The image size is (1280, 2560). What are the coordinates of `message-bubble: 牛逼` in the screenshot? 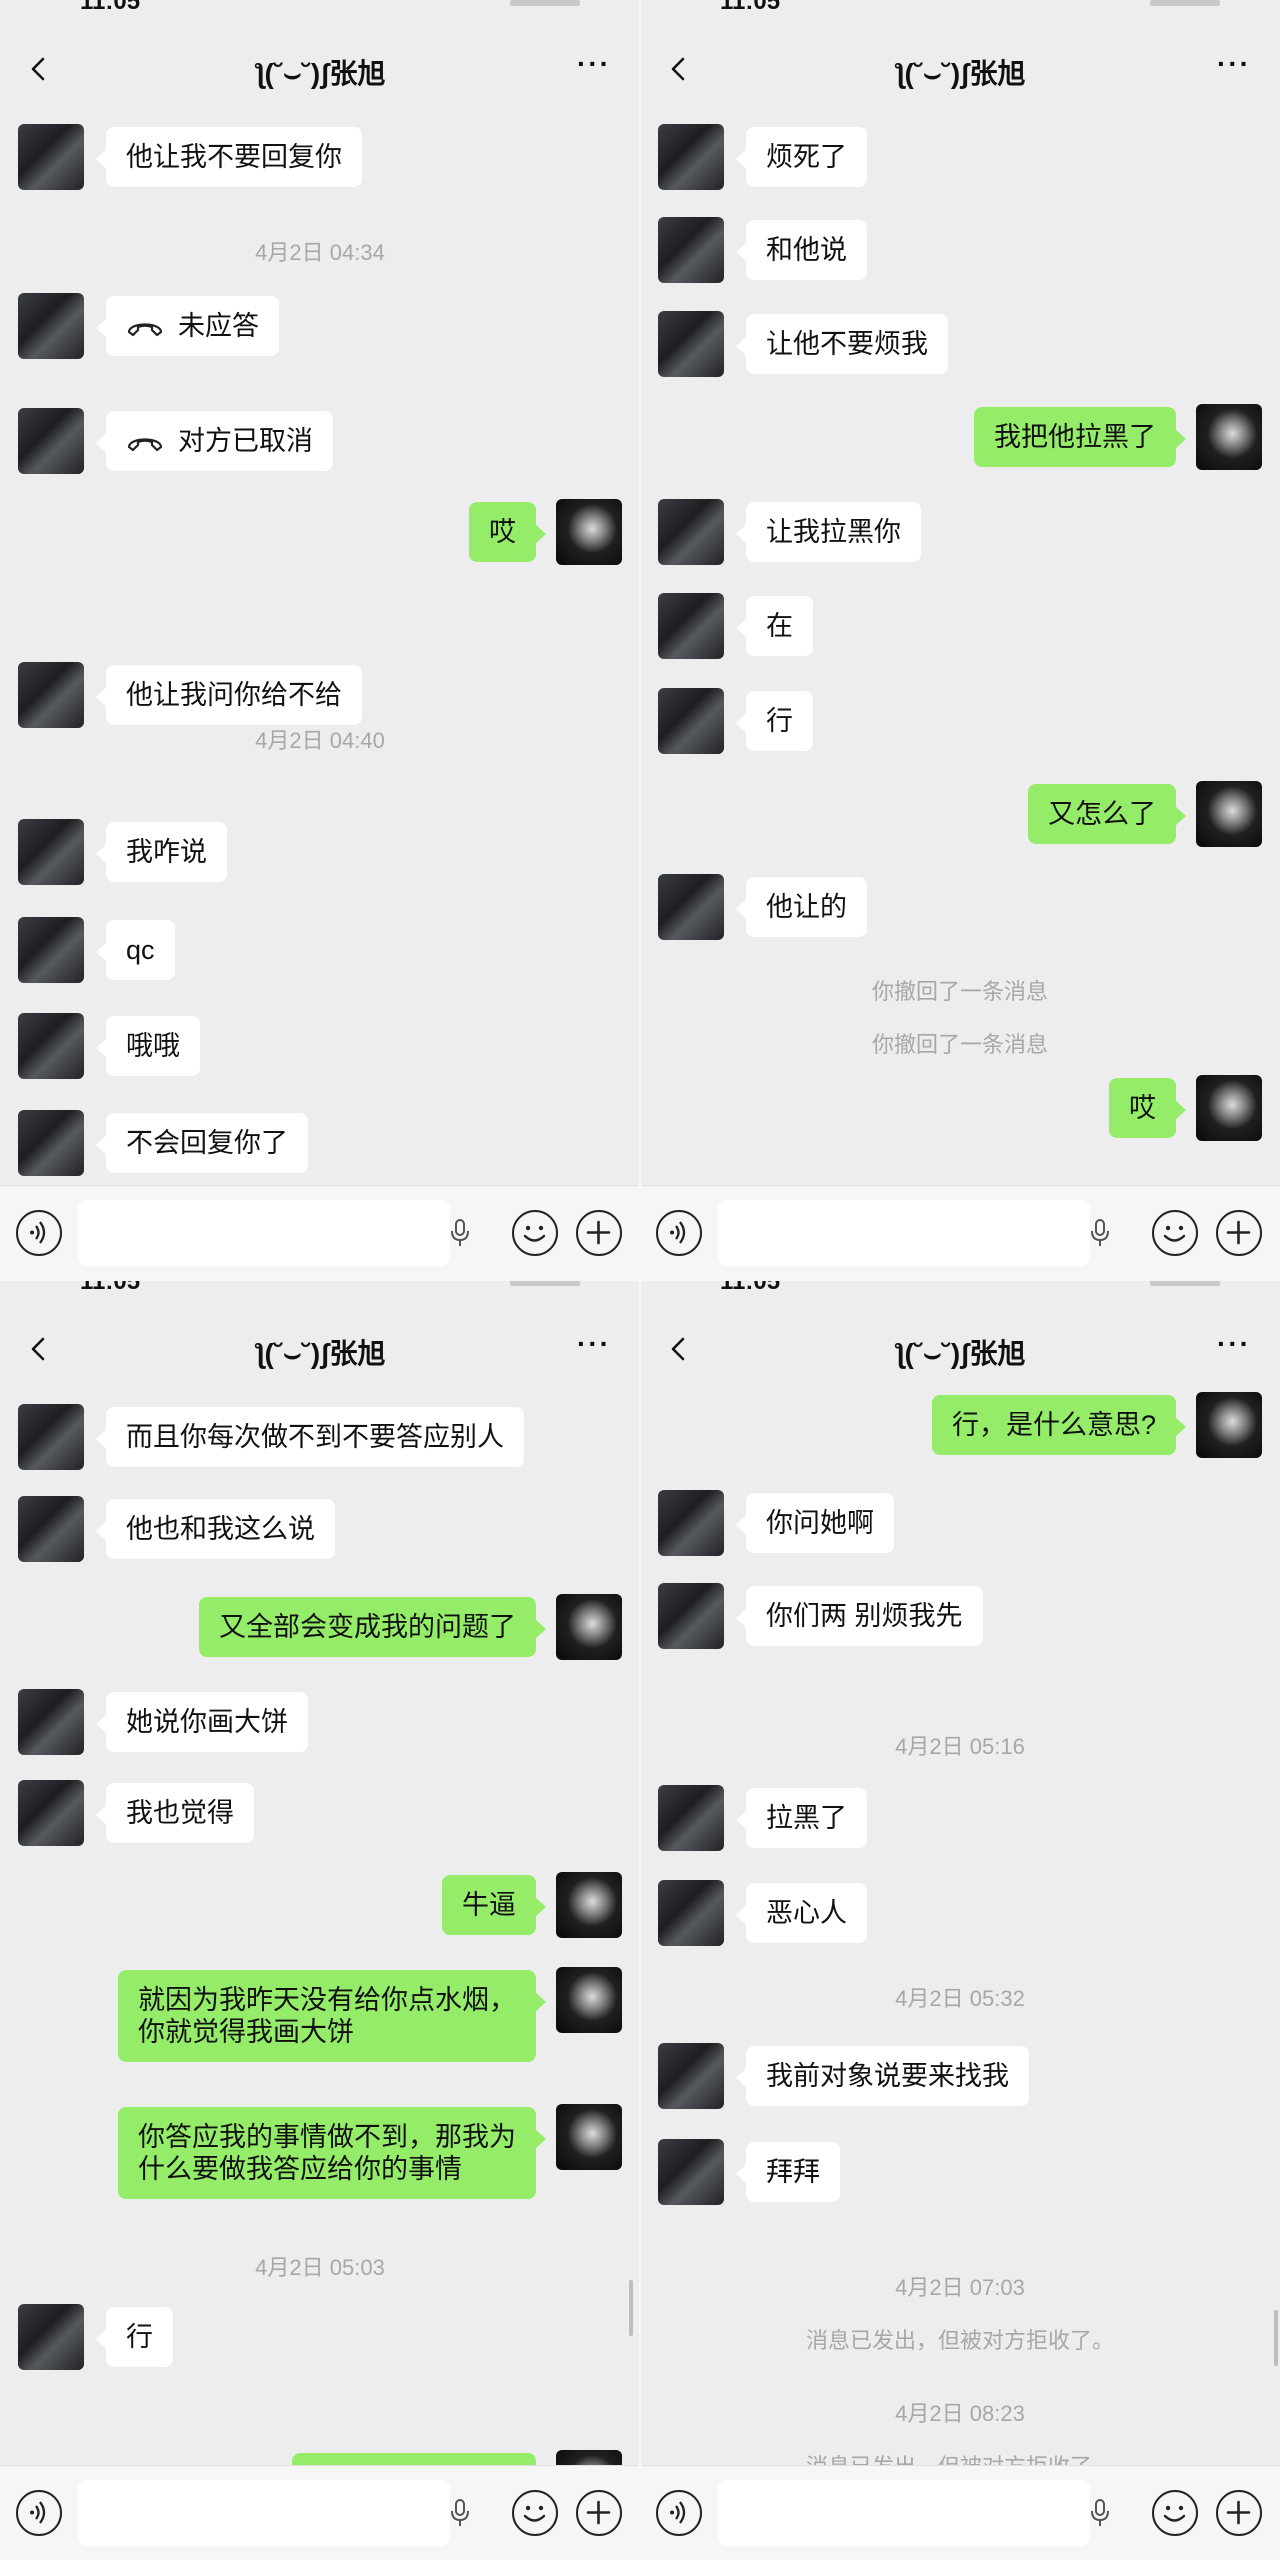 It's located at (494, 1905).